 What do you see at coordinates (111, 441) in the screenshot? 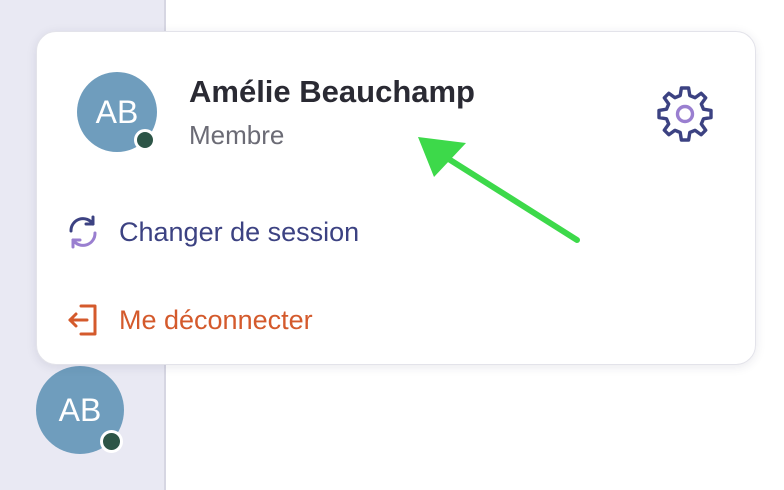
I see `sidebar-status-indicator` at bounding box center [111, 441].